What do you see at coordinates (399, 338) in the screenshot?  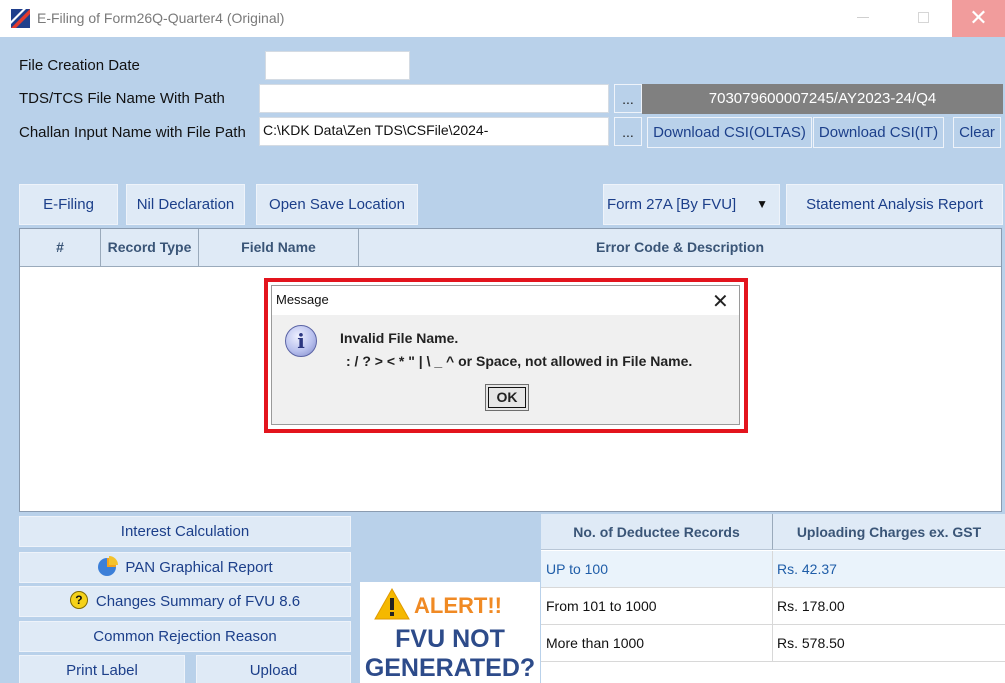 I see `dialog-message-title: Invalid File Name.` at bounding box center [399, 338].